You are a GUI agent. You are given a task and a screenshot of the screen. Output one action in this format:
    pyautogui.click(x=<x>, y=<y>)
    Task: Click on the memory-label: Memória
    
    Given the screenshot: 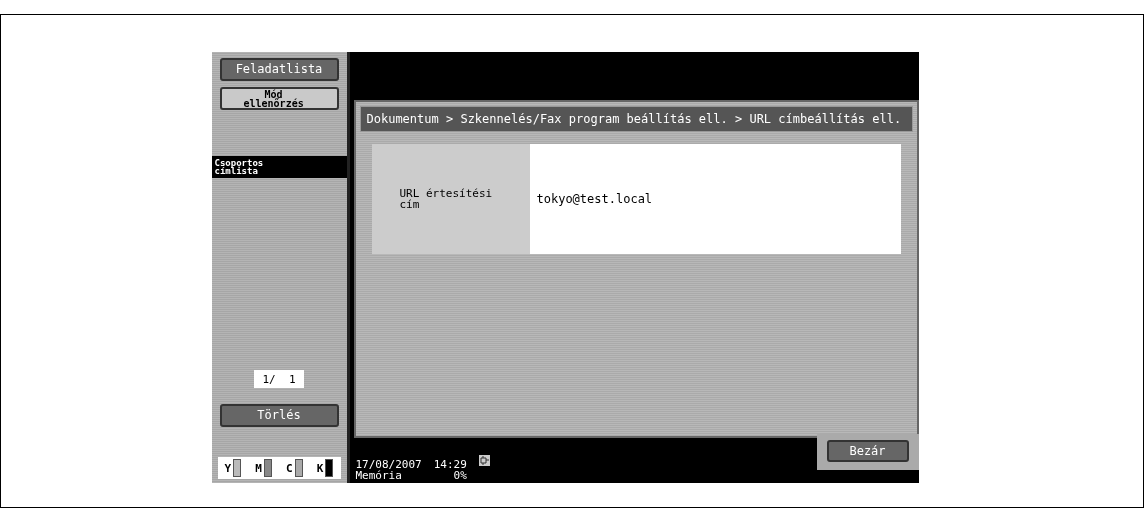 What is the action you would take?
    pyautogui.click(x=379, y=475)
    